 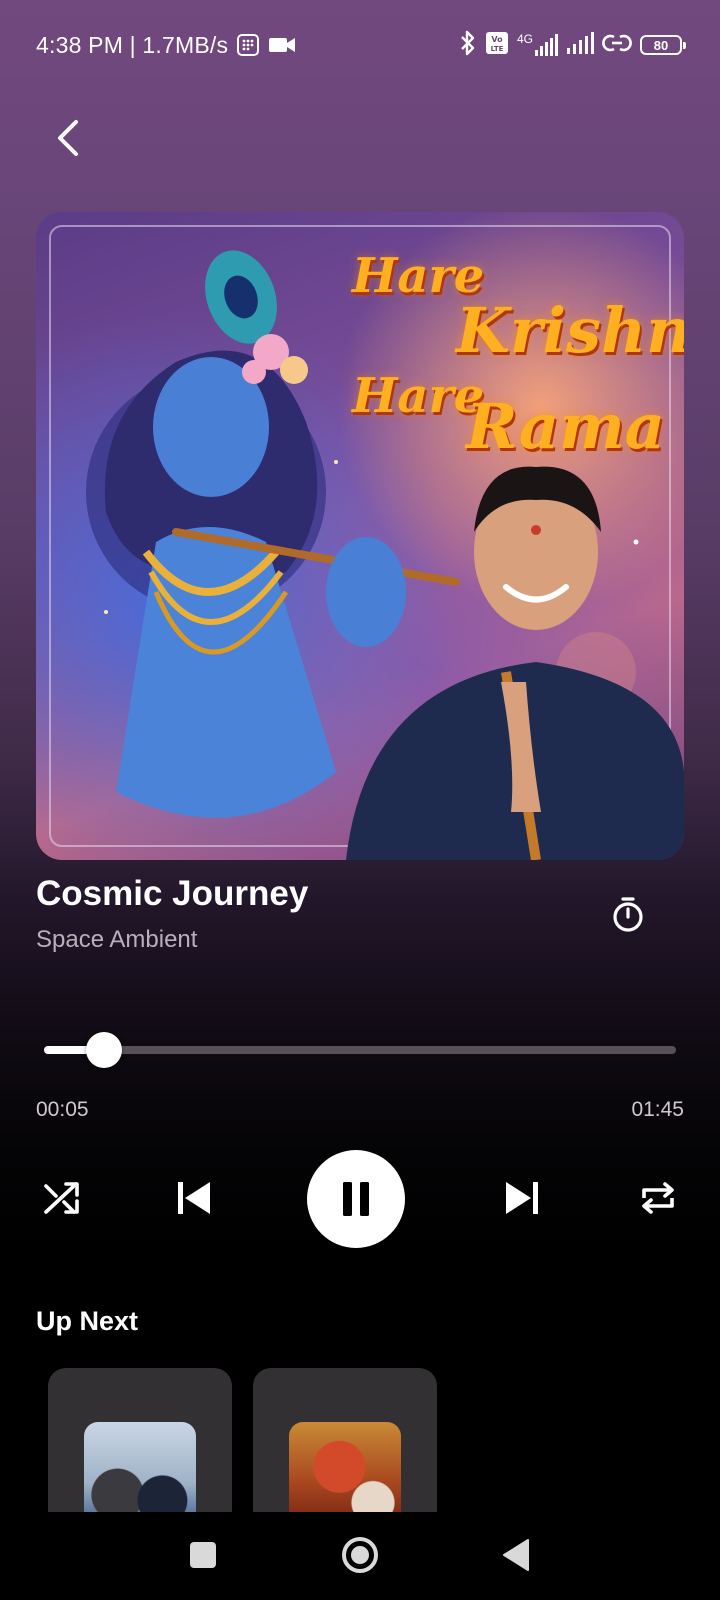 I want to click on shuffle-button, so click(x=62, y=1198).